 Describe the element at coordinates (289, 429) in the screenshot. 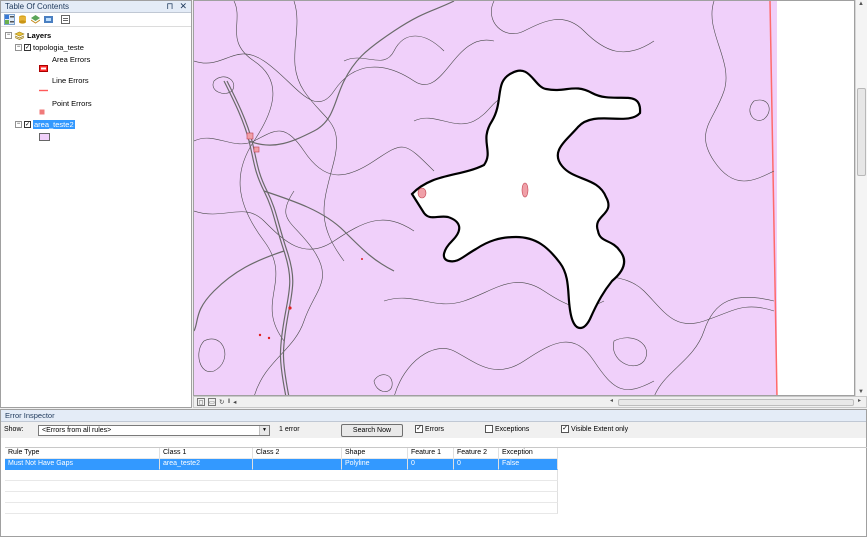

I see `error-count: 1 error` at that location.